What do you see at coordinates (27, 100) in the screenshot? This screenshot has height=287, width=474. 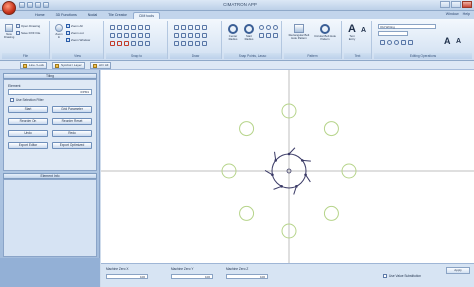 I see `selection-filter-checkbox: Use Selection Filter` at bounding box center [27, 100].